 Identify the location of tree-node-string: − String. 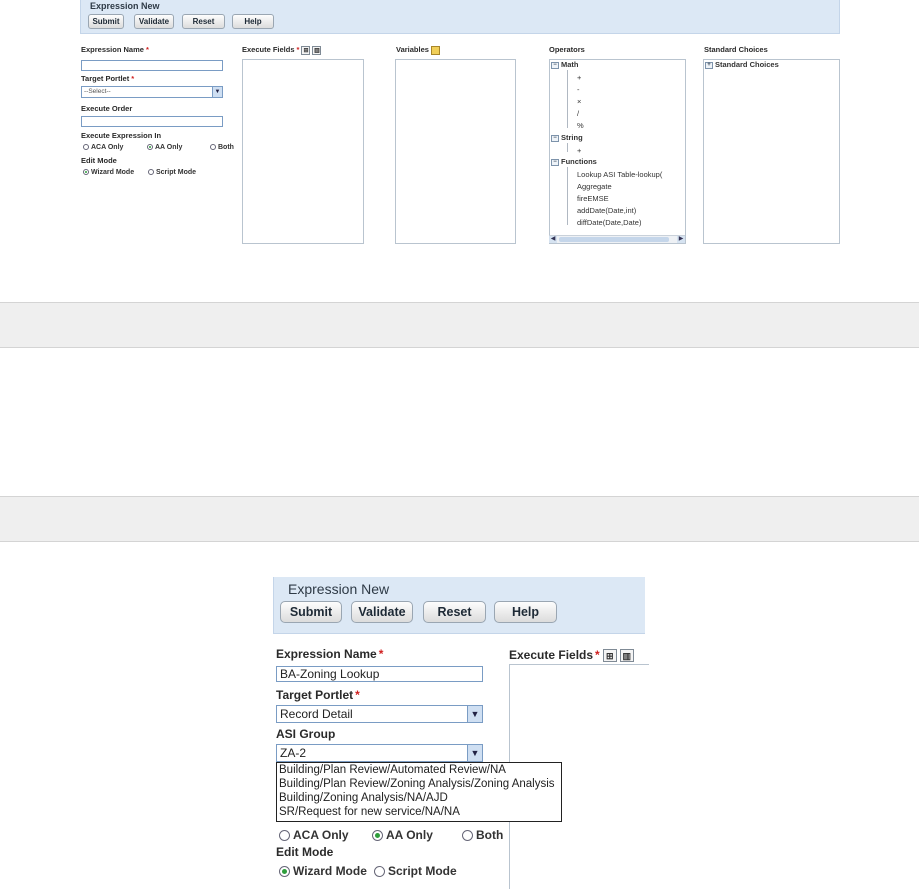
(567, 137).